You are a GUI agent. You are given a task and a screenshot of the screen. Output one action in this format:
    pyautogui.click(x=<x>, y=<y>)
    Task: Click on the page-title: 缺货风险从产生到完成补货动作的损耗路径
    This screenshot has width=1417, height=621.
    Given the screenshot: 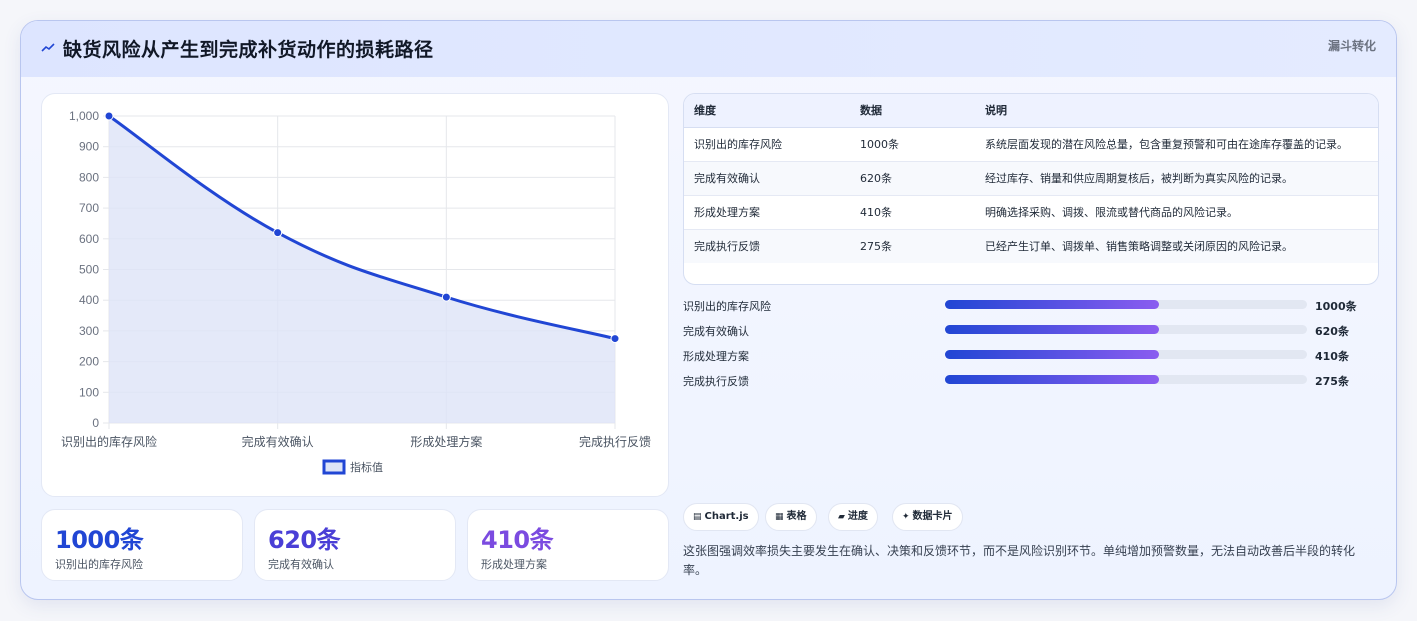 What is the action you would take?
    pyautogui.click(x=248, y=50)
    